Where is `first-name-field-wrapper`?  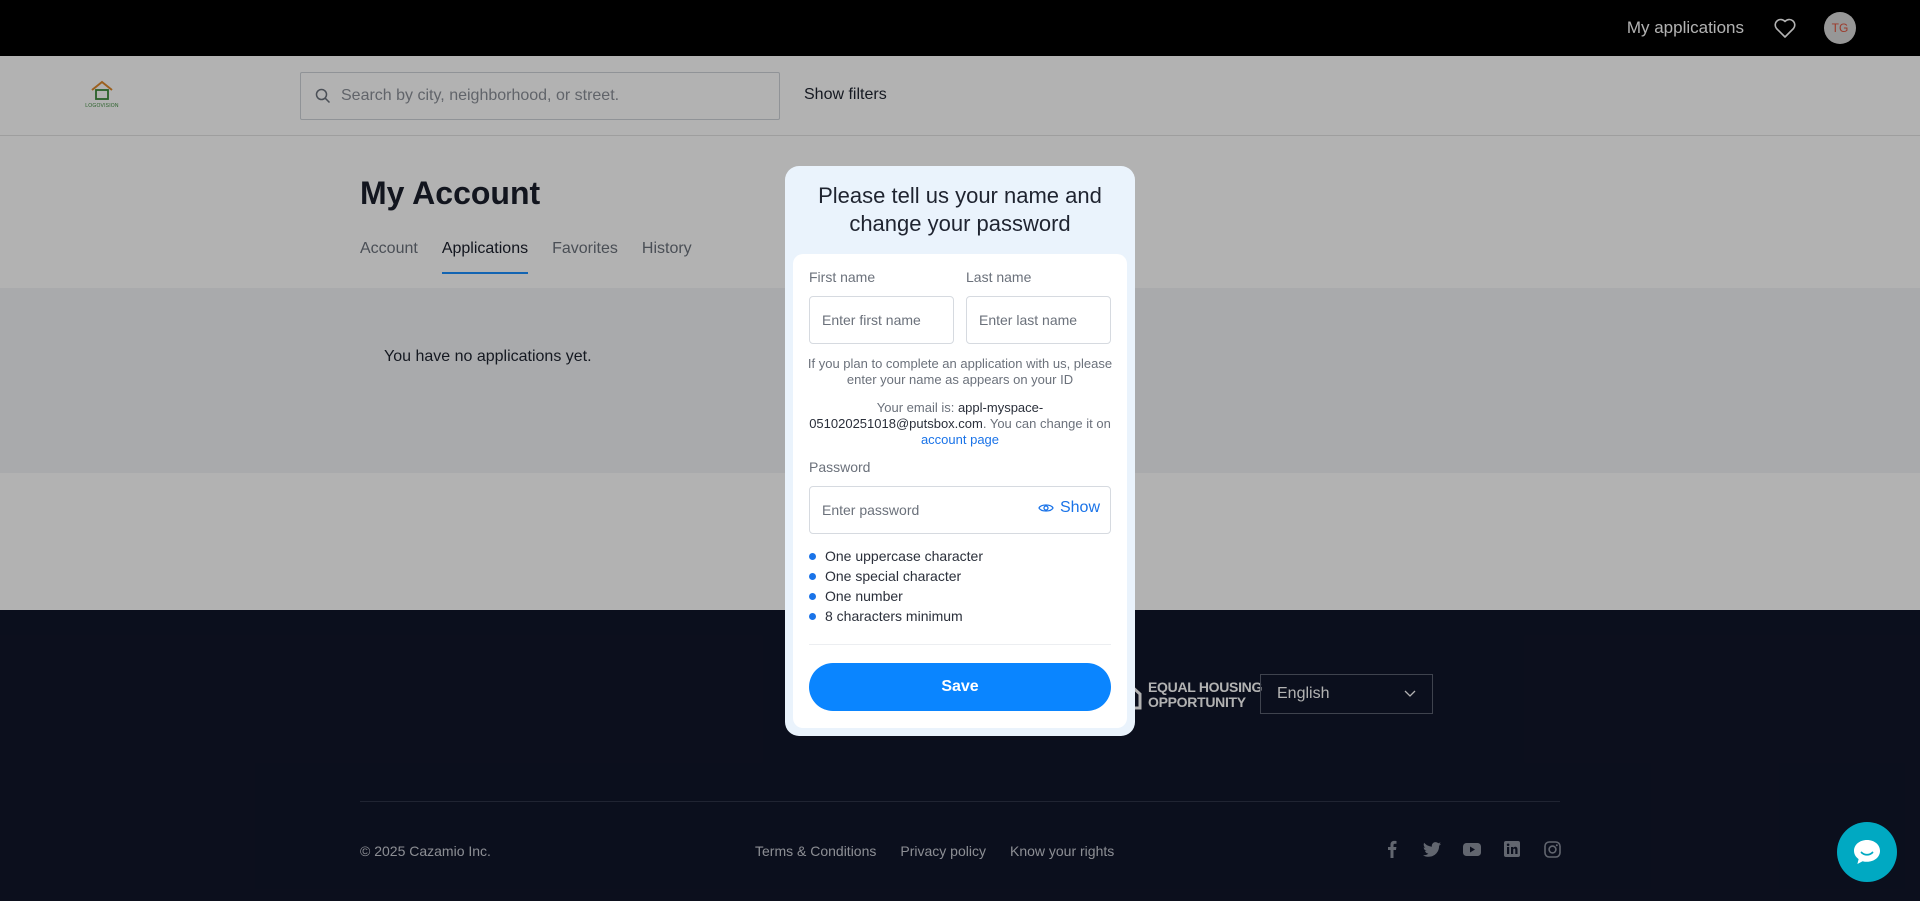 first-name-field-wrapper is located at coordinates (881, 320).